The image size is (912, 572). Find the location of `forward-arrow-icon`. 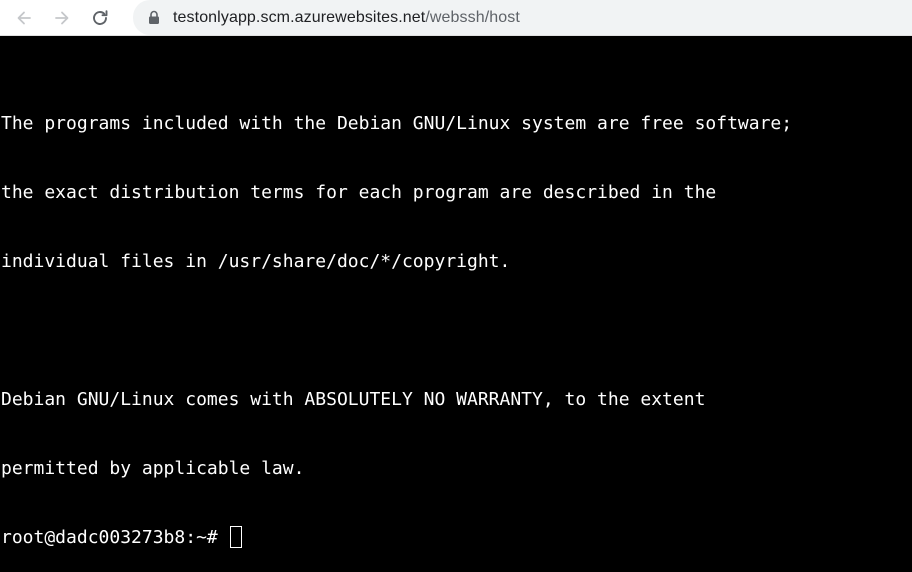

forward-arrow-icon is located at coordinates (62, 17).